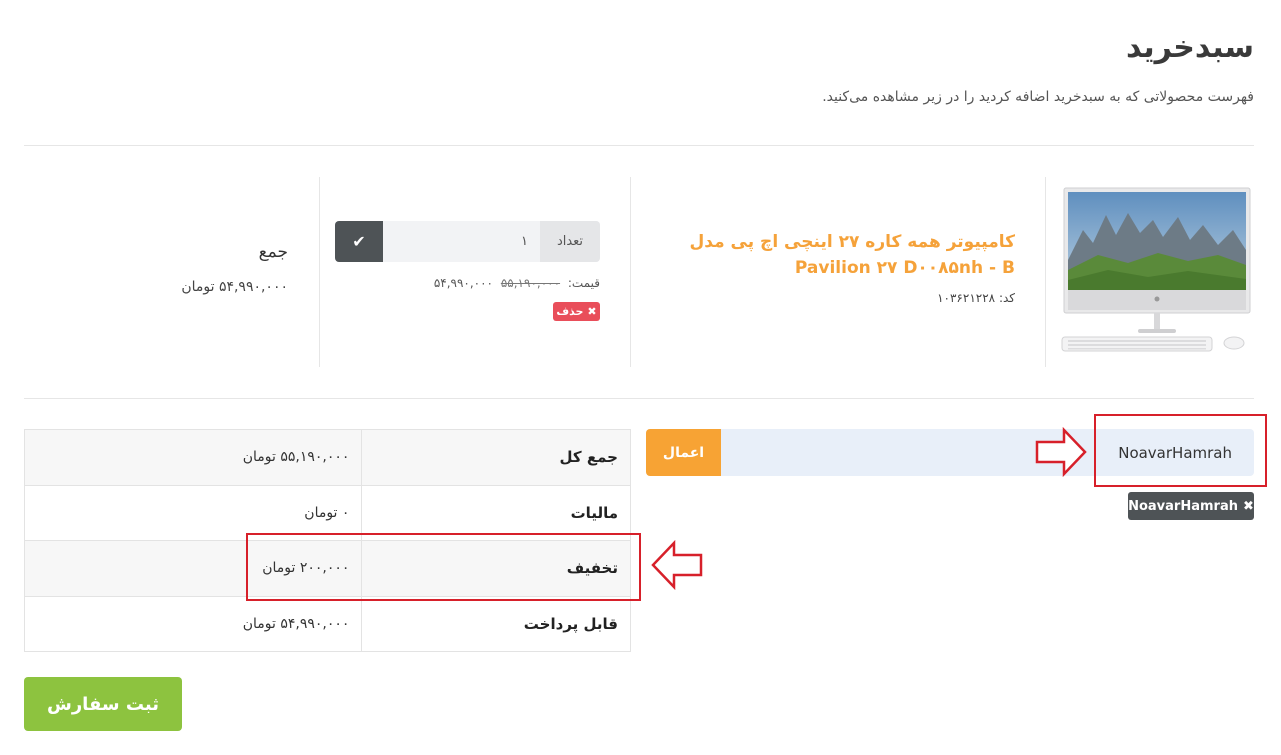 Image resolution: width=1281 pixels, height=755 pixels. What do you see at coordinates (683, 452) in the screenshot?
I see `apply-coupon-button: اعمال` at bounding box center [683, 452].